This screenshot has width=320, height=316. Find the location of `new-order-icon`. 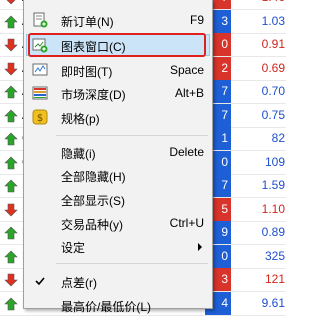

new-order-icon is located at coordinates (40, 20).